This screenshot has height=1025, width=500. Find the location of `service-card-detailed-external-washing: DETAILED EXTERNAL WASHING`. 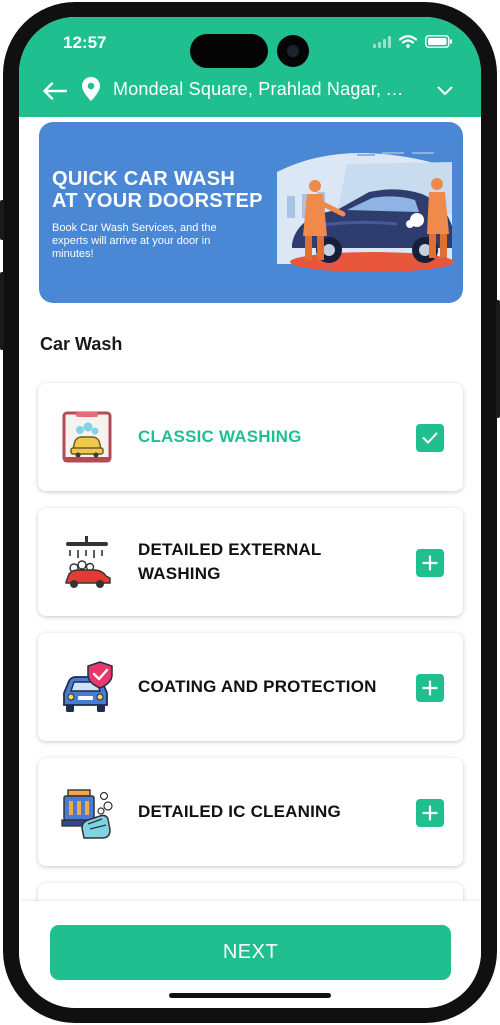

service-card-detailed-external-washing: DETAILED EXTERNAL WASHING is located at coordinates (250, 562).